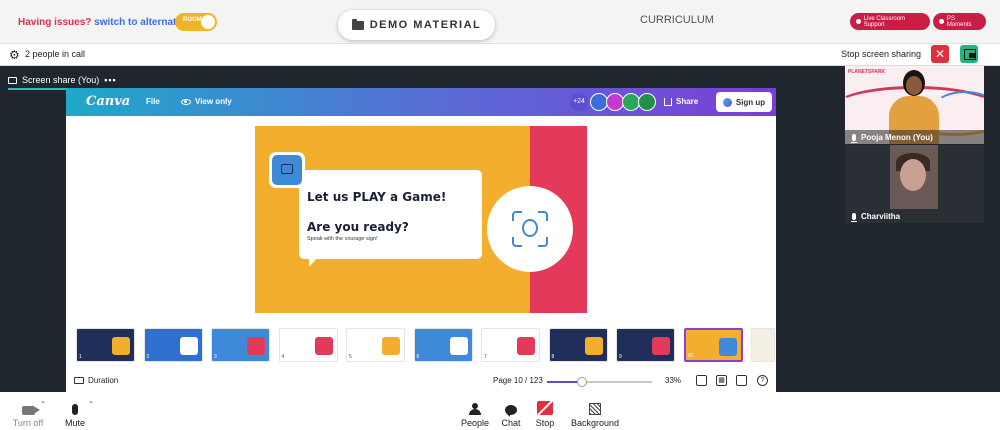 The image size is (1000, 430). What do you see at coordinates (763, 345) in the screenshot?
I see `slide-thumbnail-partial` at bounding box center [763, 345].